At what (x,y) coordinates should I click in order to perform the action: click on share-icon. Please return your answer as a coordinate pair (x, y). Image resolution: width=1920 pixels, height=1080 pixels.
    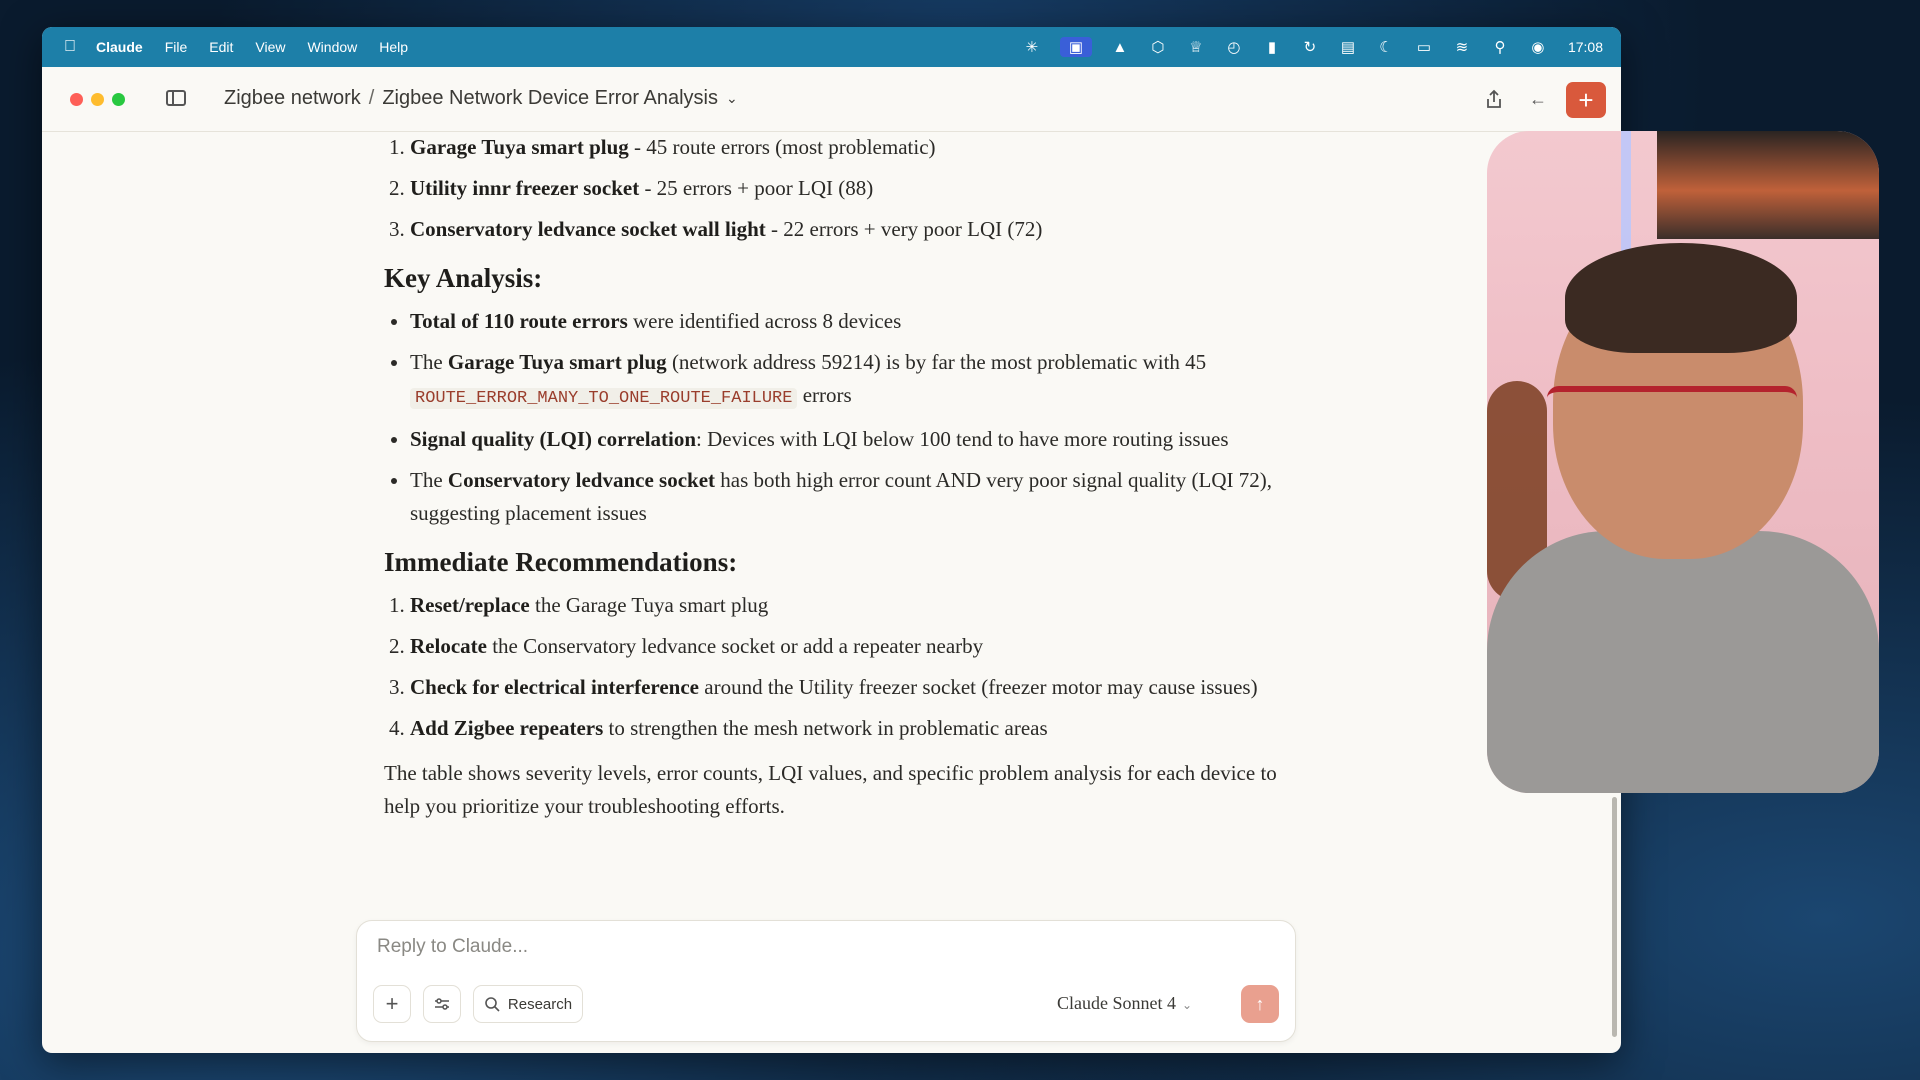
    Looking at the image, I should click on (1494, 99).